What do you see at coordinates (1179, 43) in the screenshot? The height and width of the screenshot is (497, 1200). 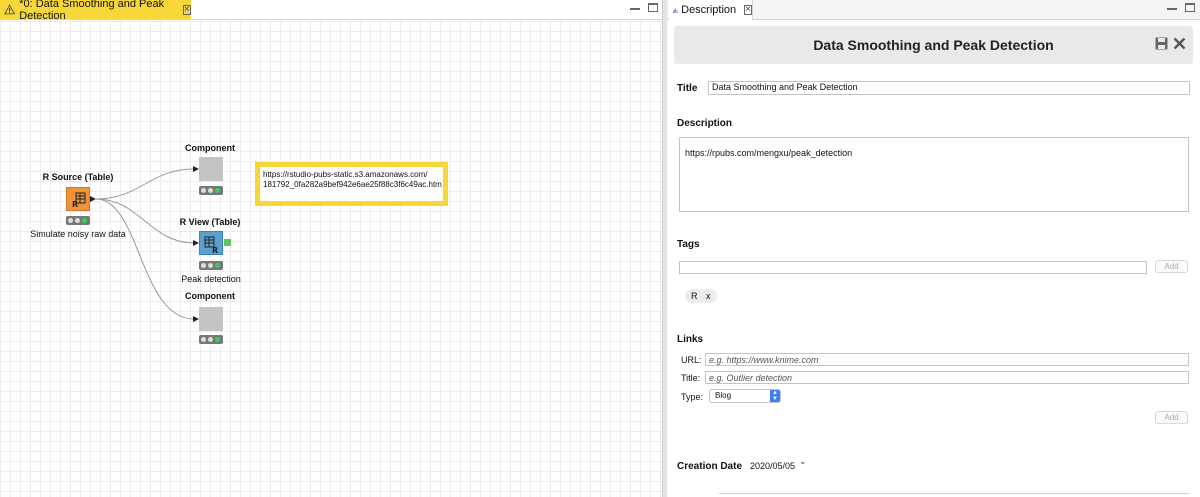 I see `close-icon` at bounding box center [1179, 43].